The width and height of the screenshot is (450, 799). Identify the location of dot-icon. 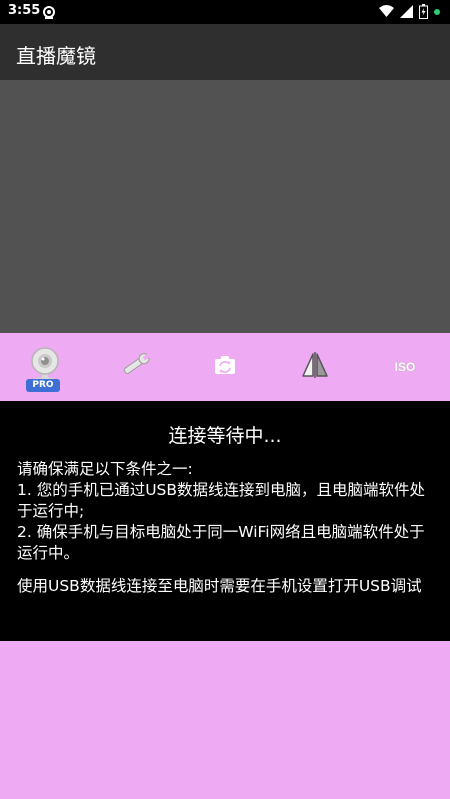
(437, 11).